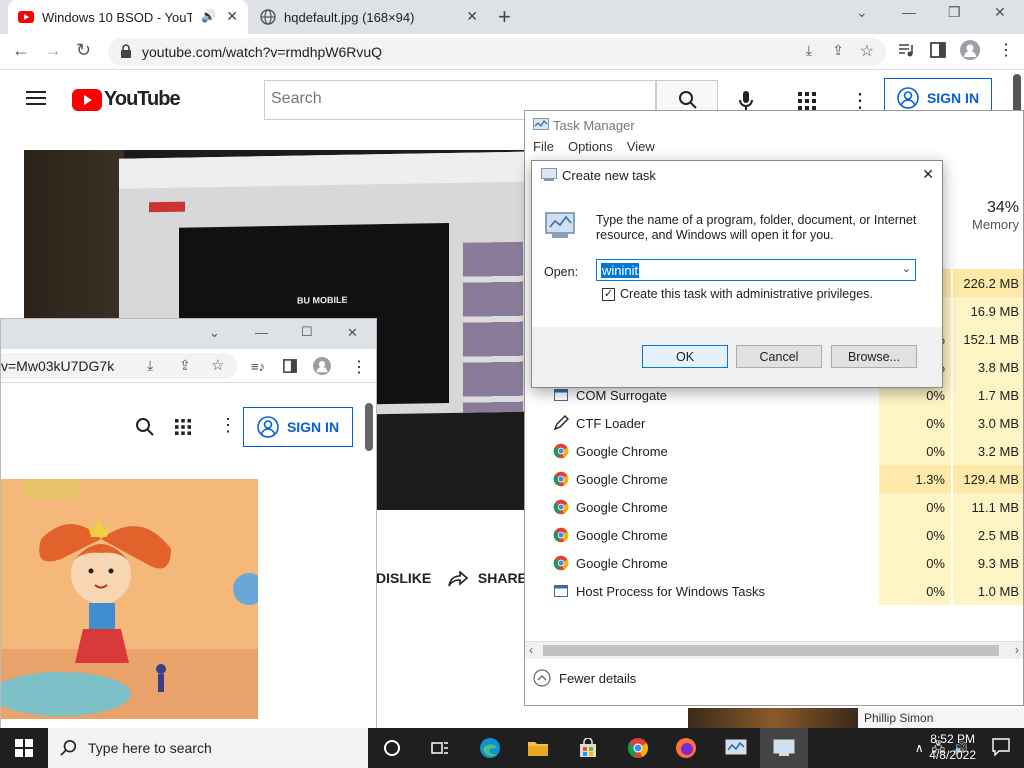 The image size is (1024, 768). I want to click on dislike-button: DISLIKE, so click(403, 578).